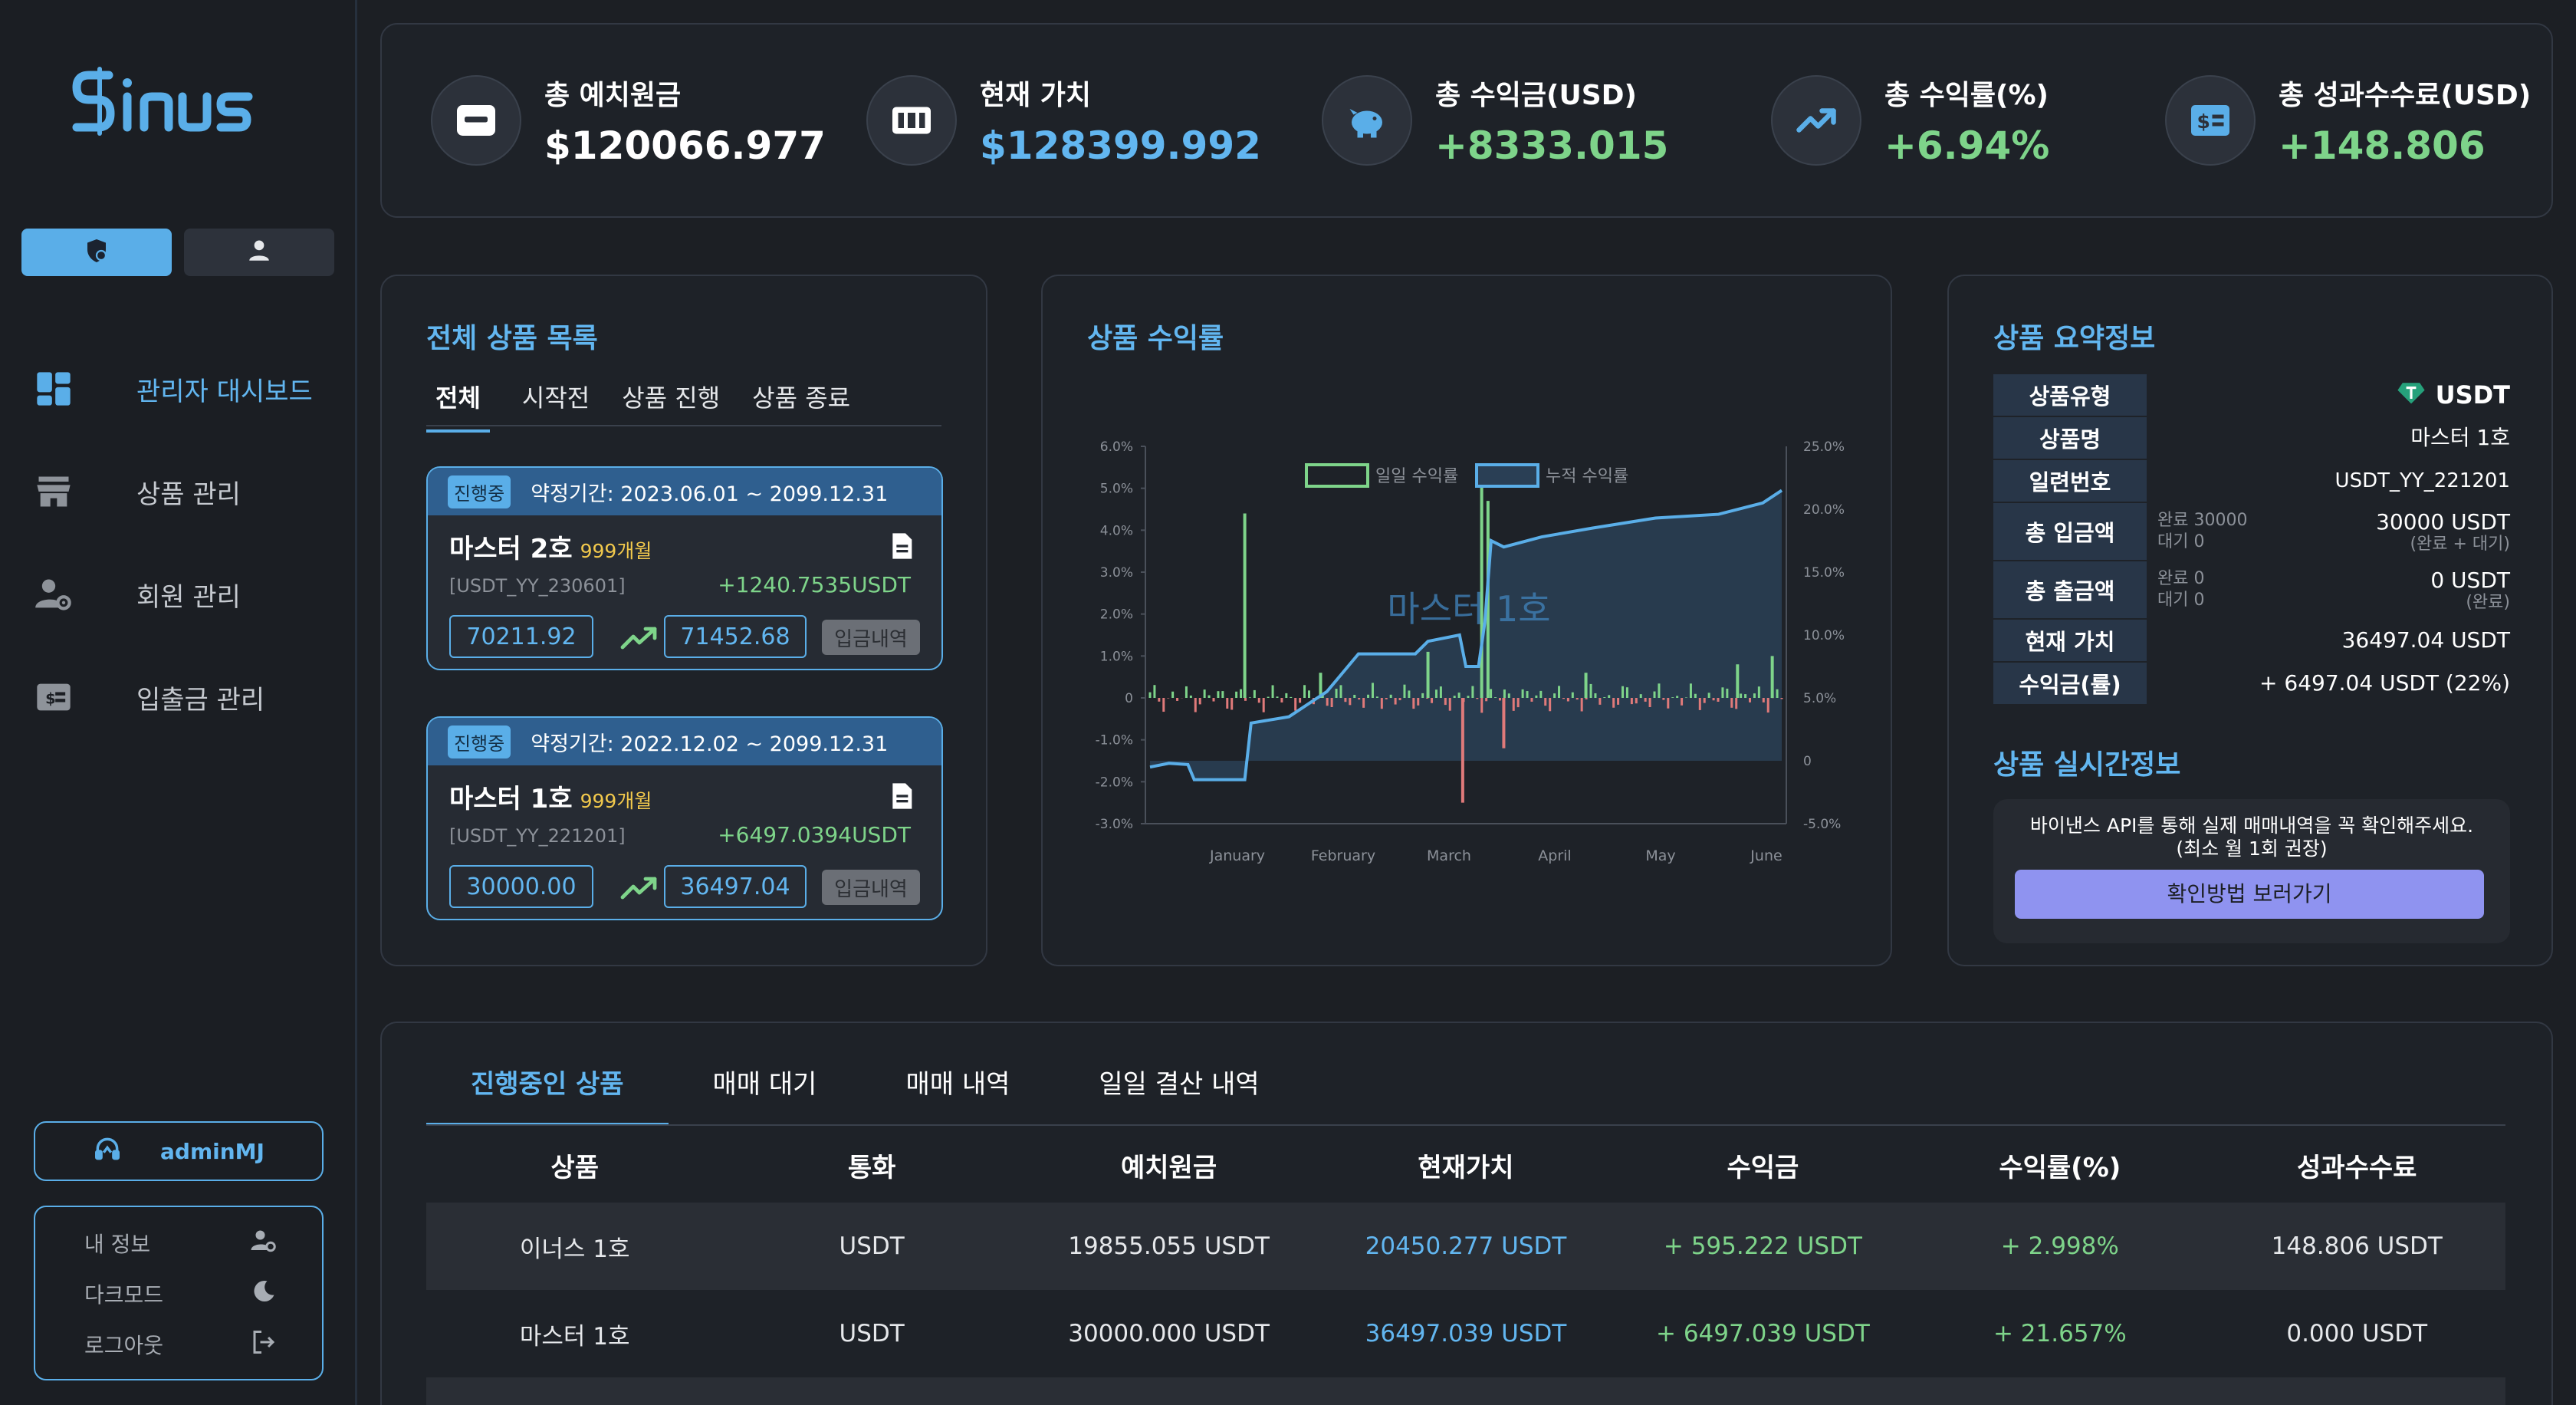  Describe the element at coordinates (2488, 603) in the screenshot. I see `withdraw-note: (완료)` at that location.